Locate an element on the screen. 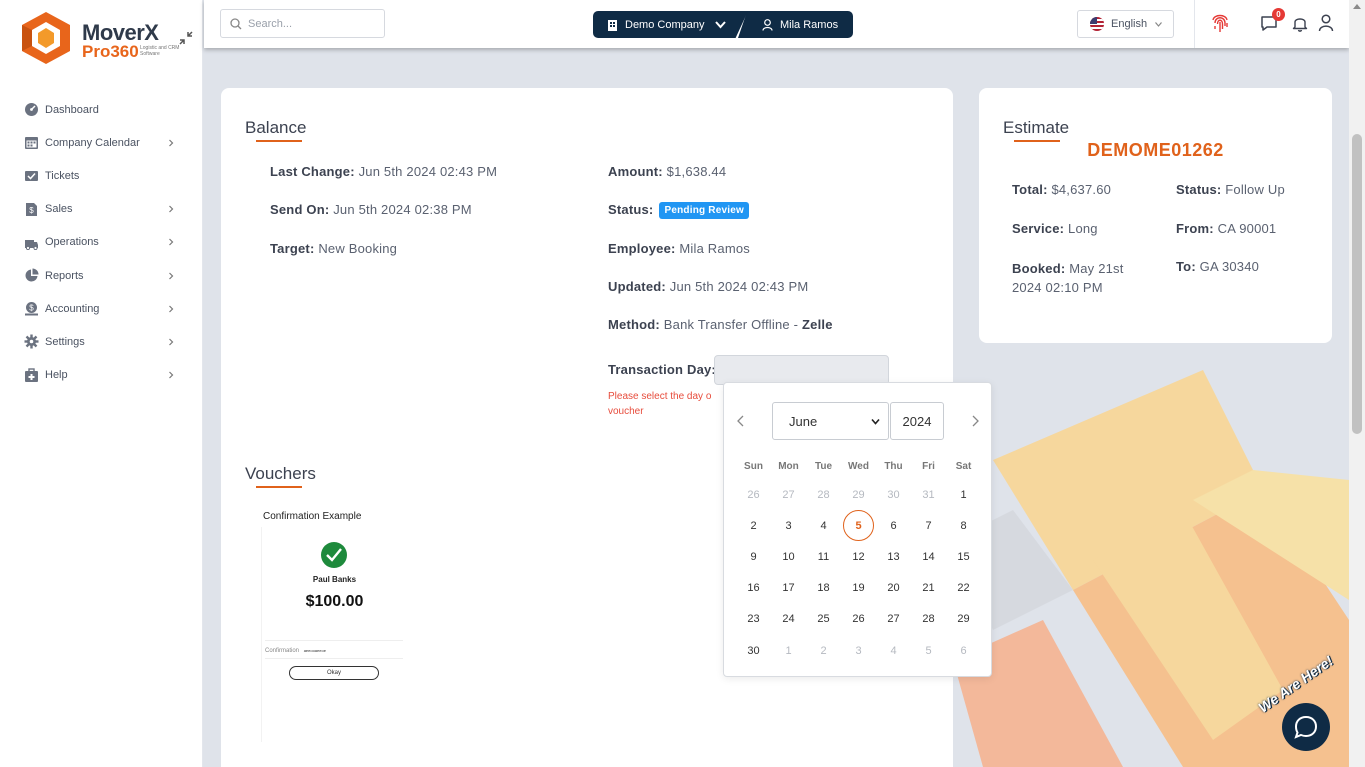 This screenshot has width=1365, height=767. calendar-day: 23 is located at coordinates (753, 619).